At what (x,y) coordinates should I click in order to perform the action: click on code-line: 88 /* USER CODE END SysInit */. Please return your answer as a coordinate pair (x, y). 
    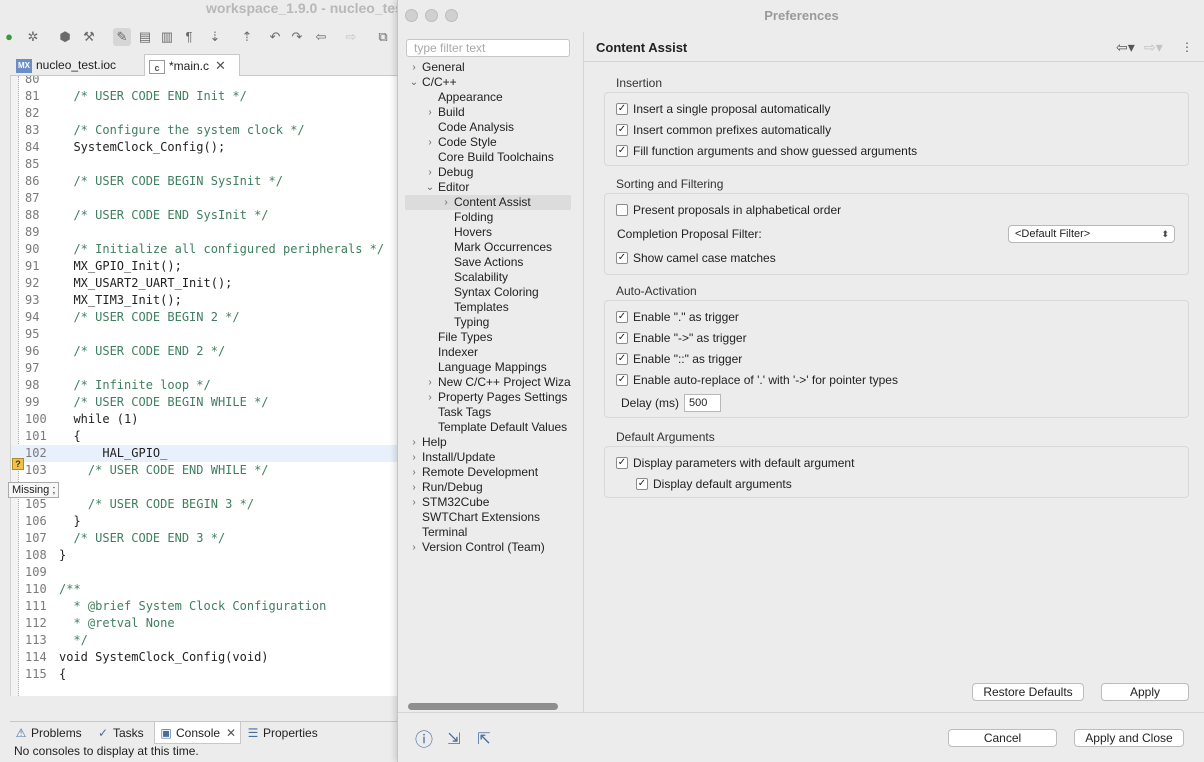
    Looking at the image, I should click on (205, 215).